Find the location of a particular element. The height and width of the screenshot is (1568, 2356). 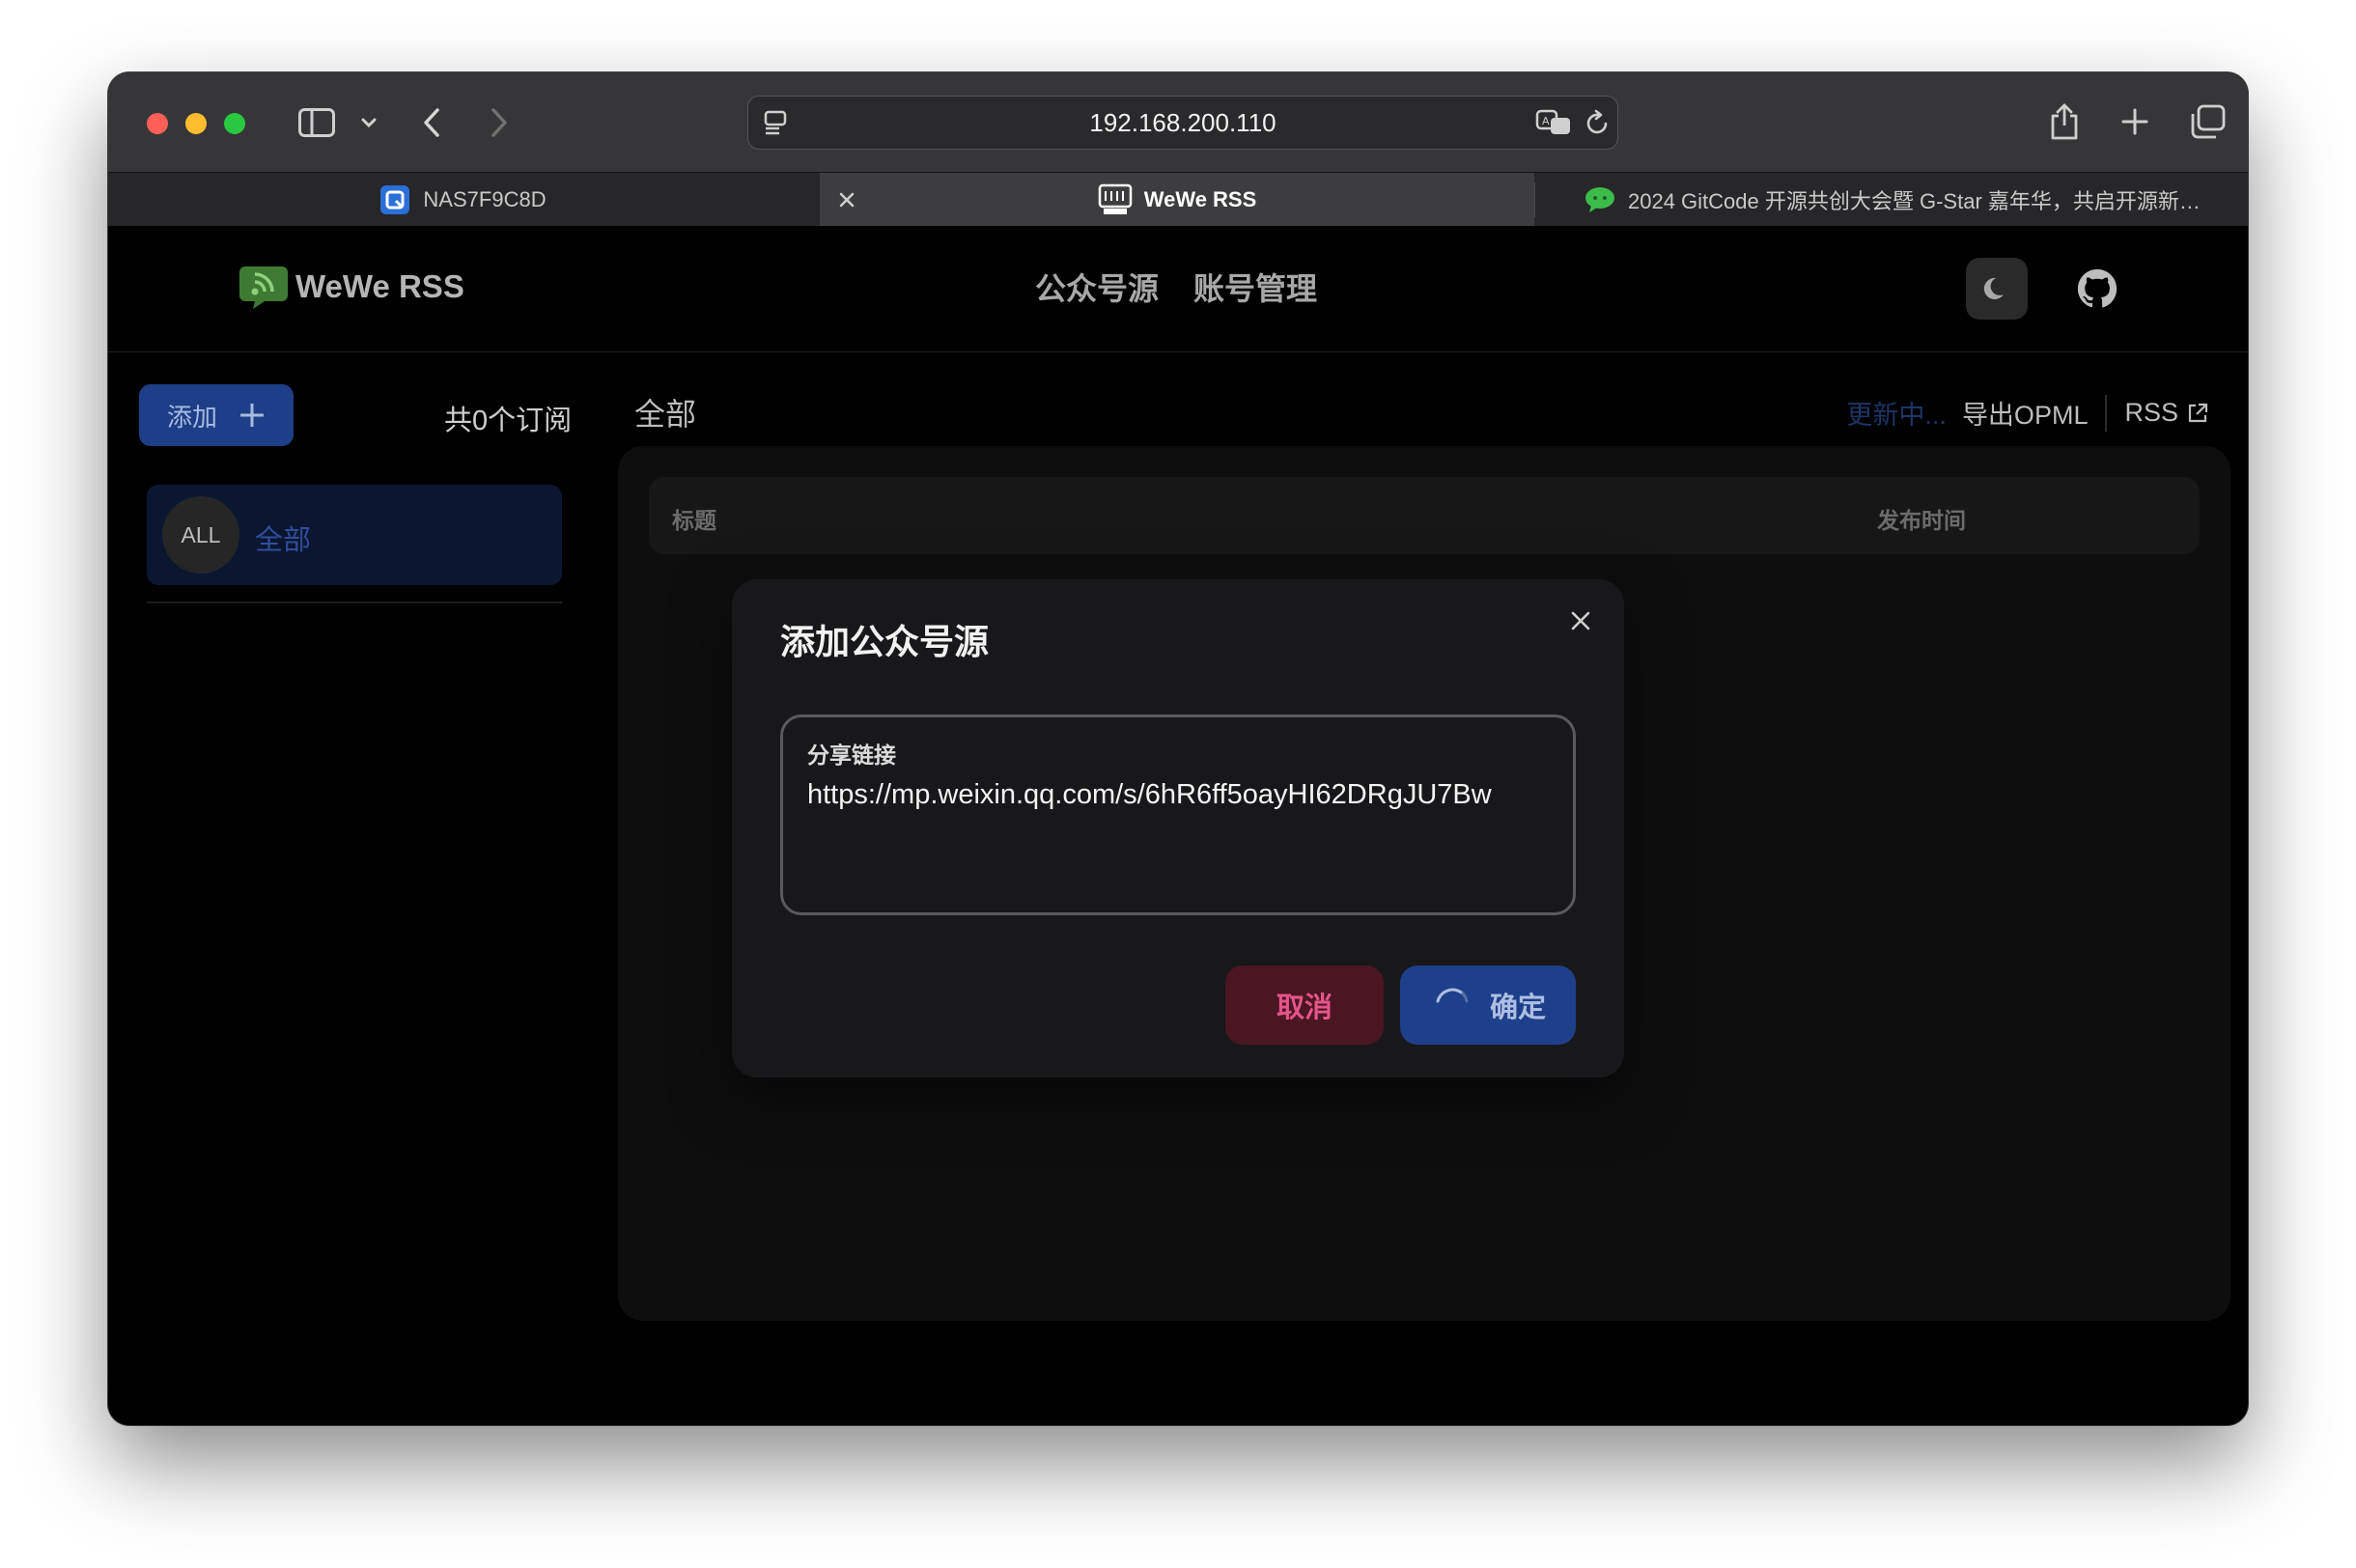

wechat-favicon-icon is located at coordinates (1600, 200).